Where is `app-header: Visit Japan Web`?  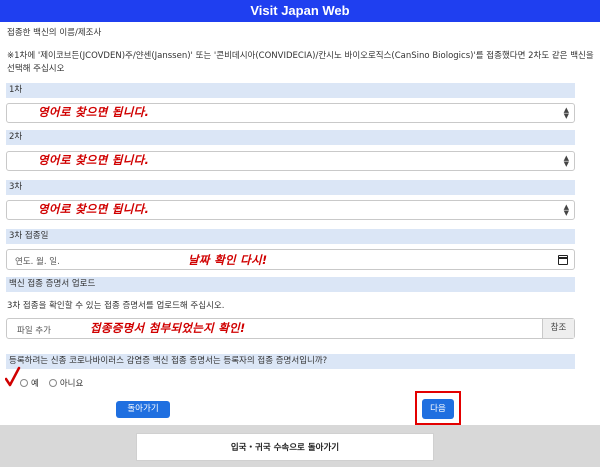 app-header: Visit Japan Web is located at coordinates (300, 11).